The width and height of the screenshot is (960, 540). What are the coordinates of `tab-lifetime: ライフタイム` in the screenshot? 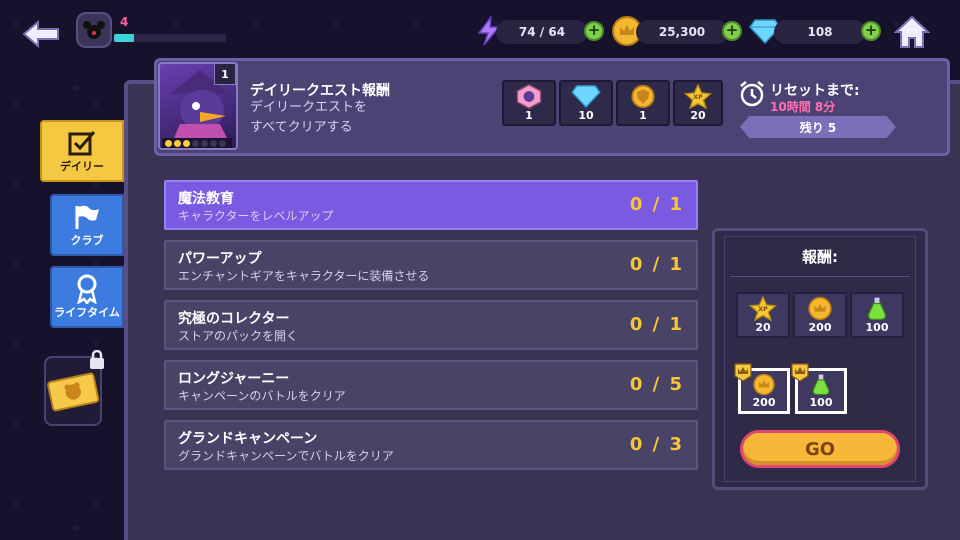 It's located at (87, 297).